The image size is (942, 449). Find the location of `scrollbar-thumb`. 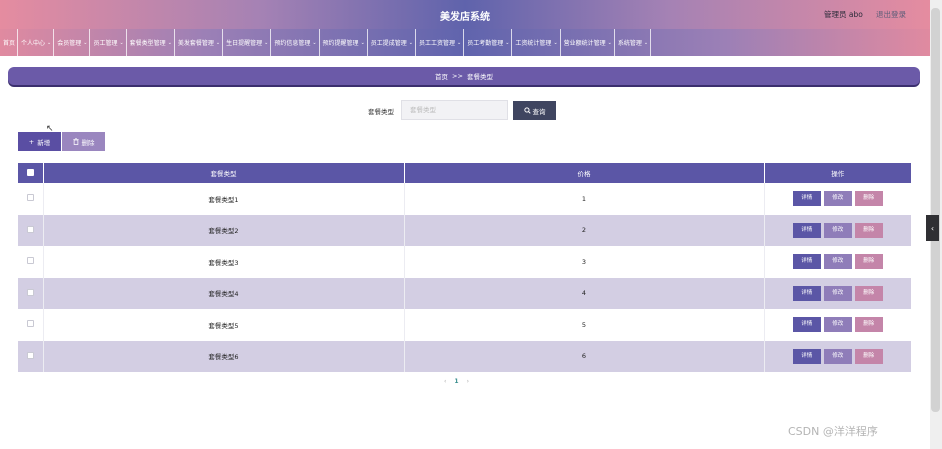

scrollbar-thumb is located at coordinates (935, 210).